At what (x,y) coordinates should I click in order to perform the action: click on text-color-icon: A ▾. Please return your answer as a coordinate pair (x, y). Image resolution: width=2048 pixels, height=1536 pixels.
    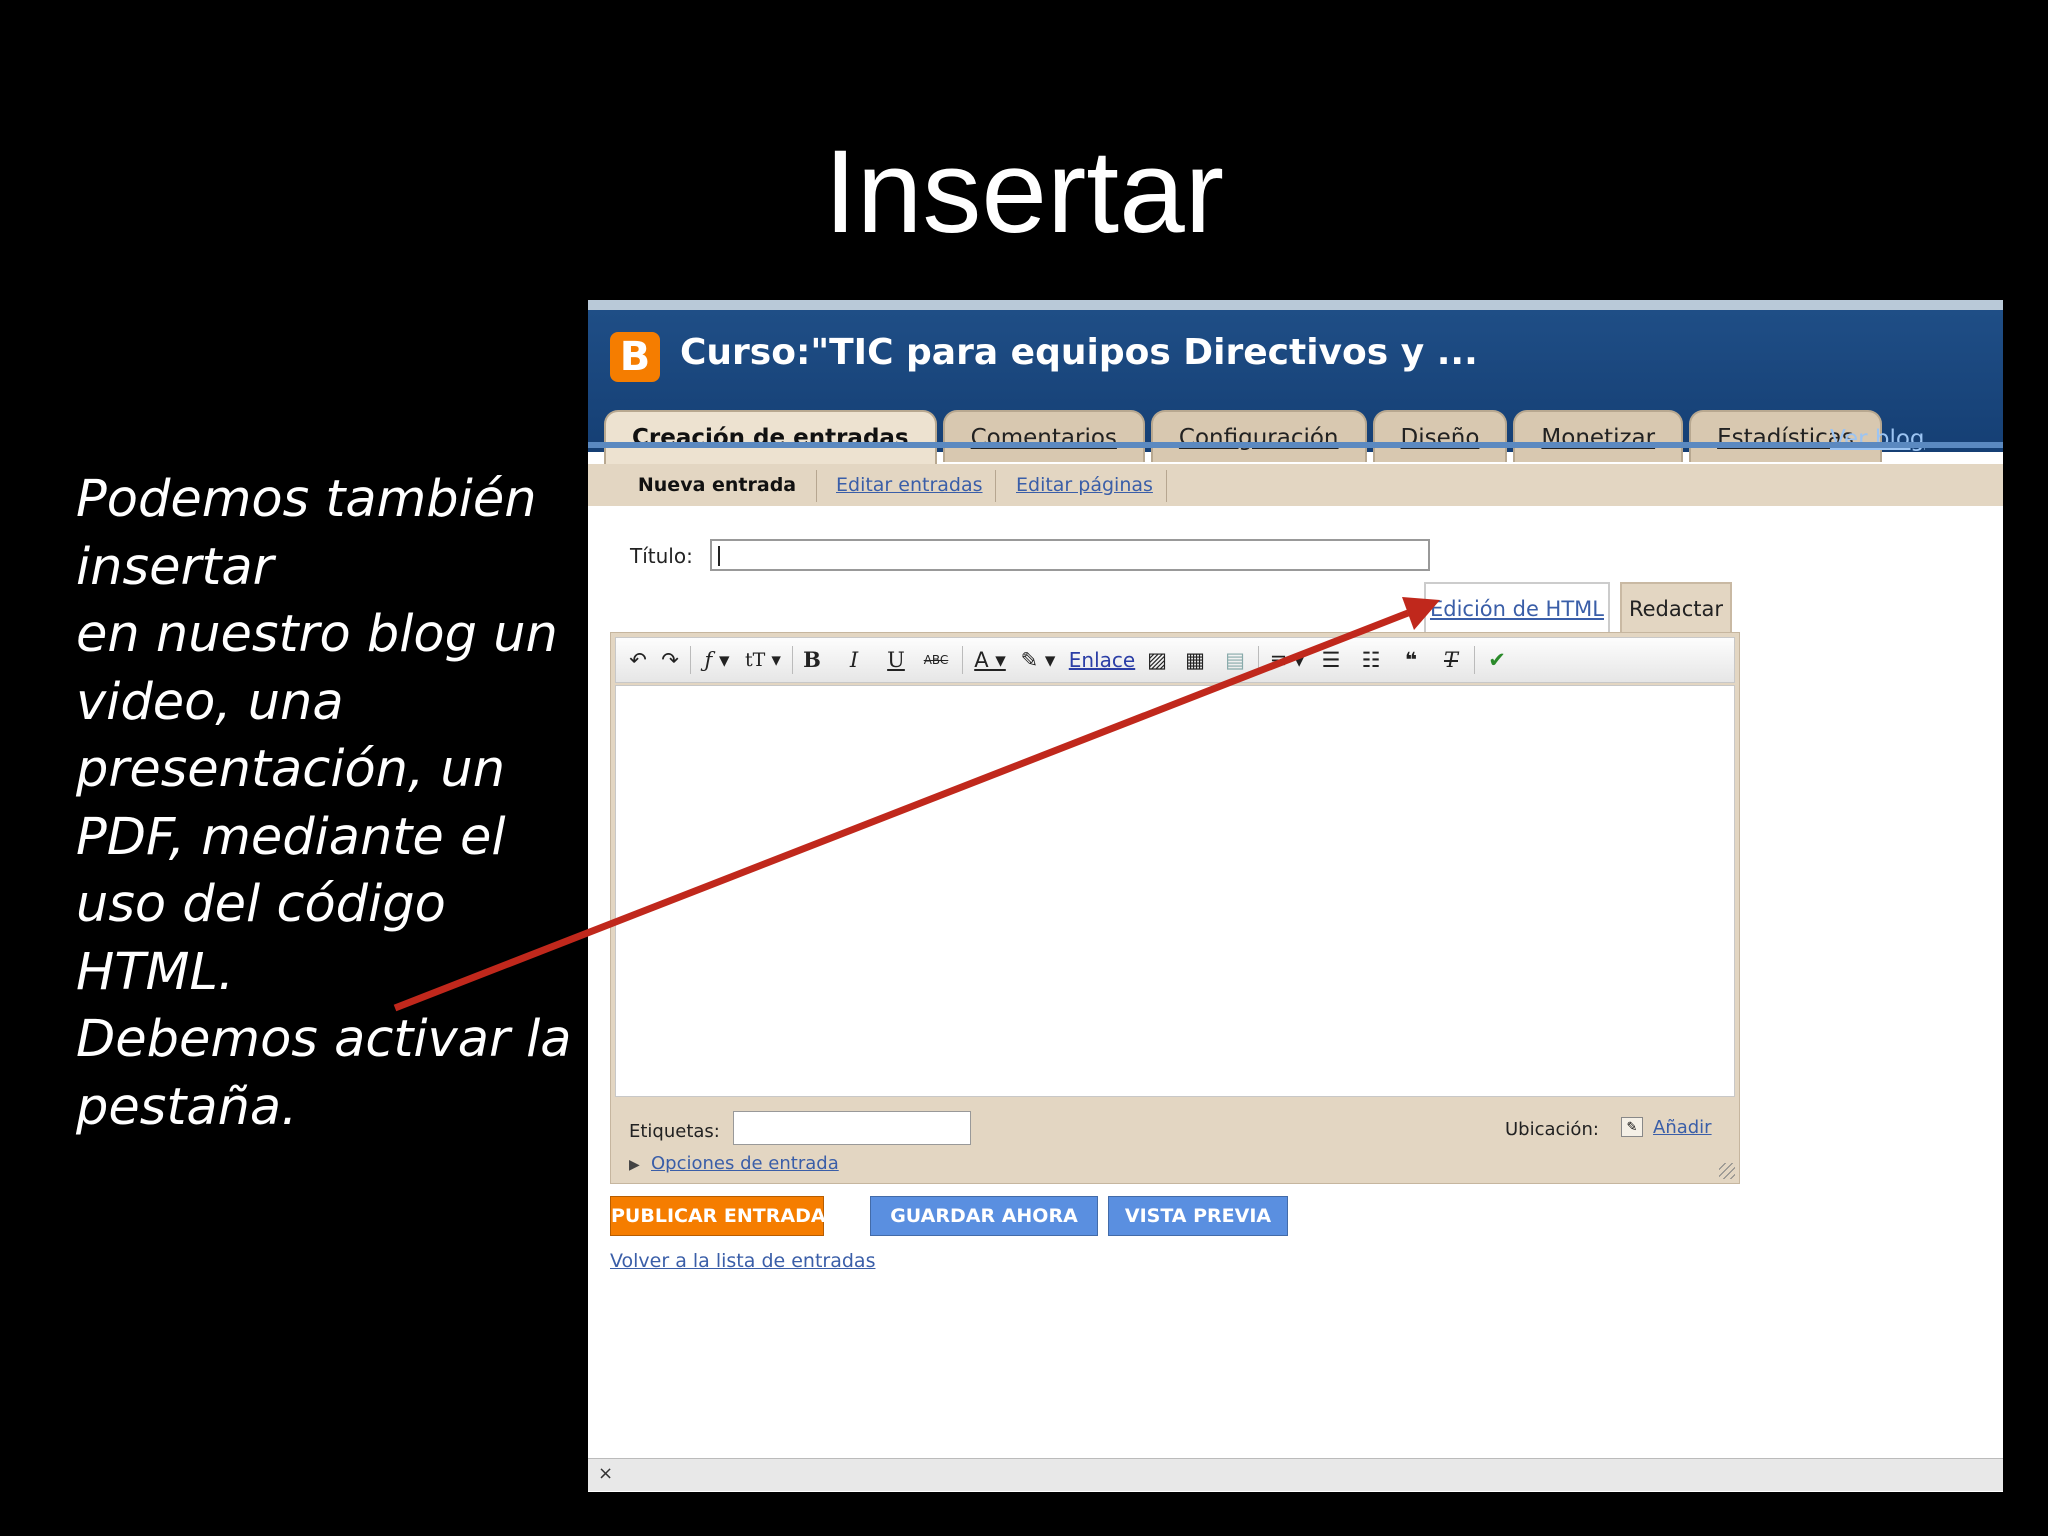
    Looking at the image, I should click on (990, 660).